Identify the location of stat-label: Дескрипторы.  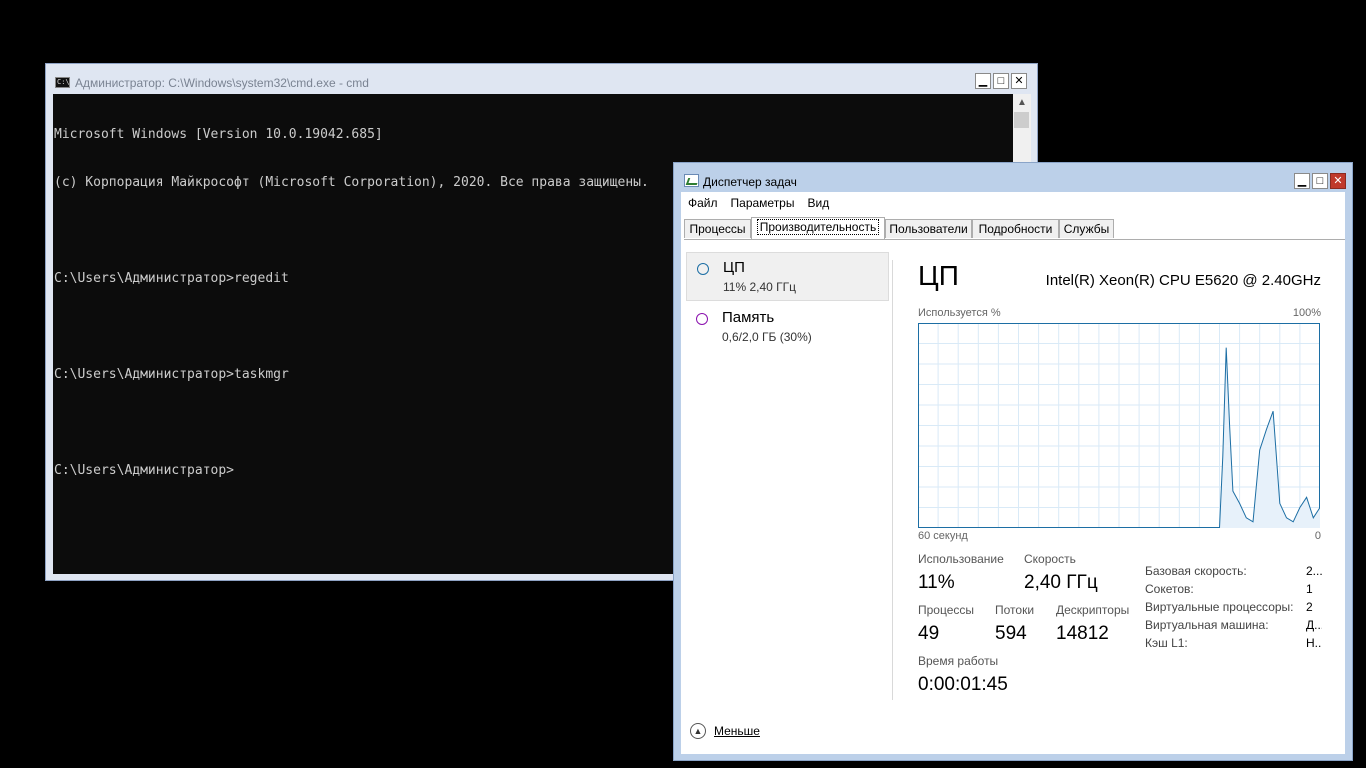
(1093, 610).